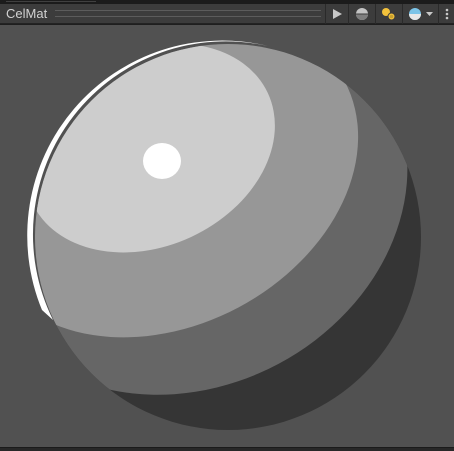  I want to click on lights-icon, so click(389, 14).